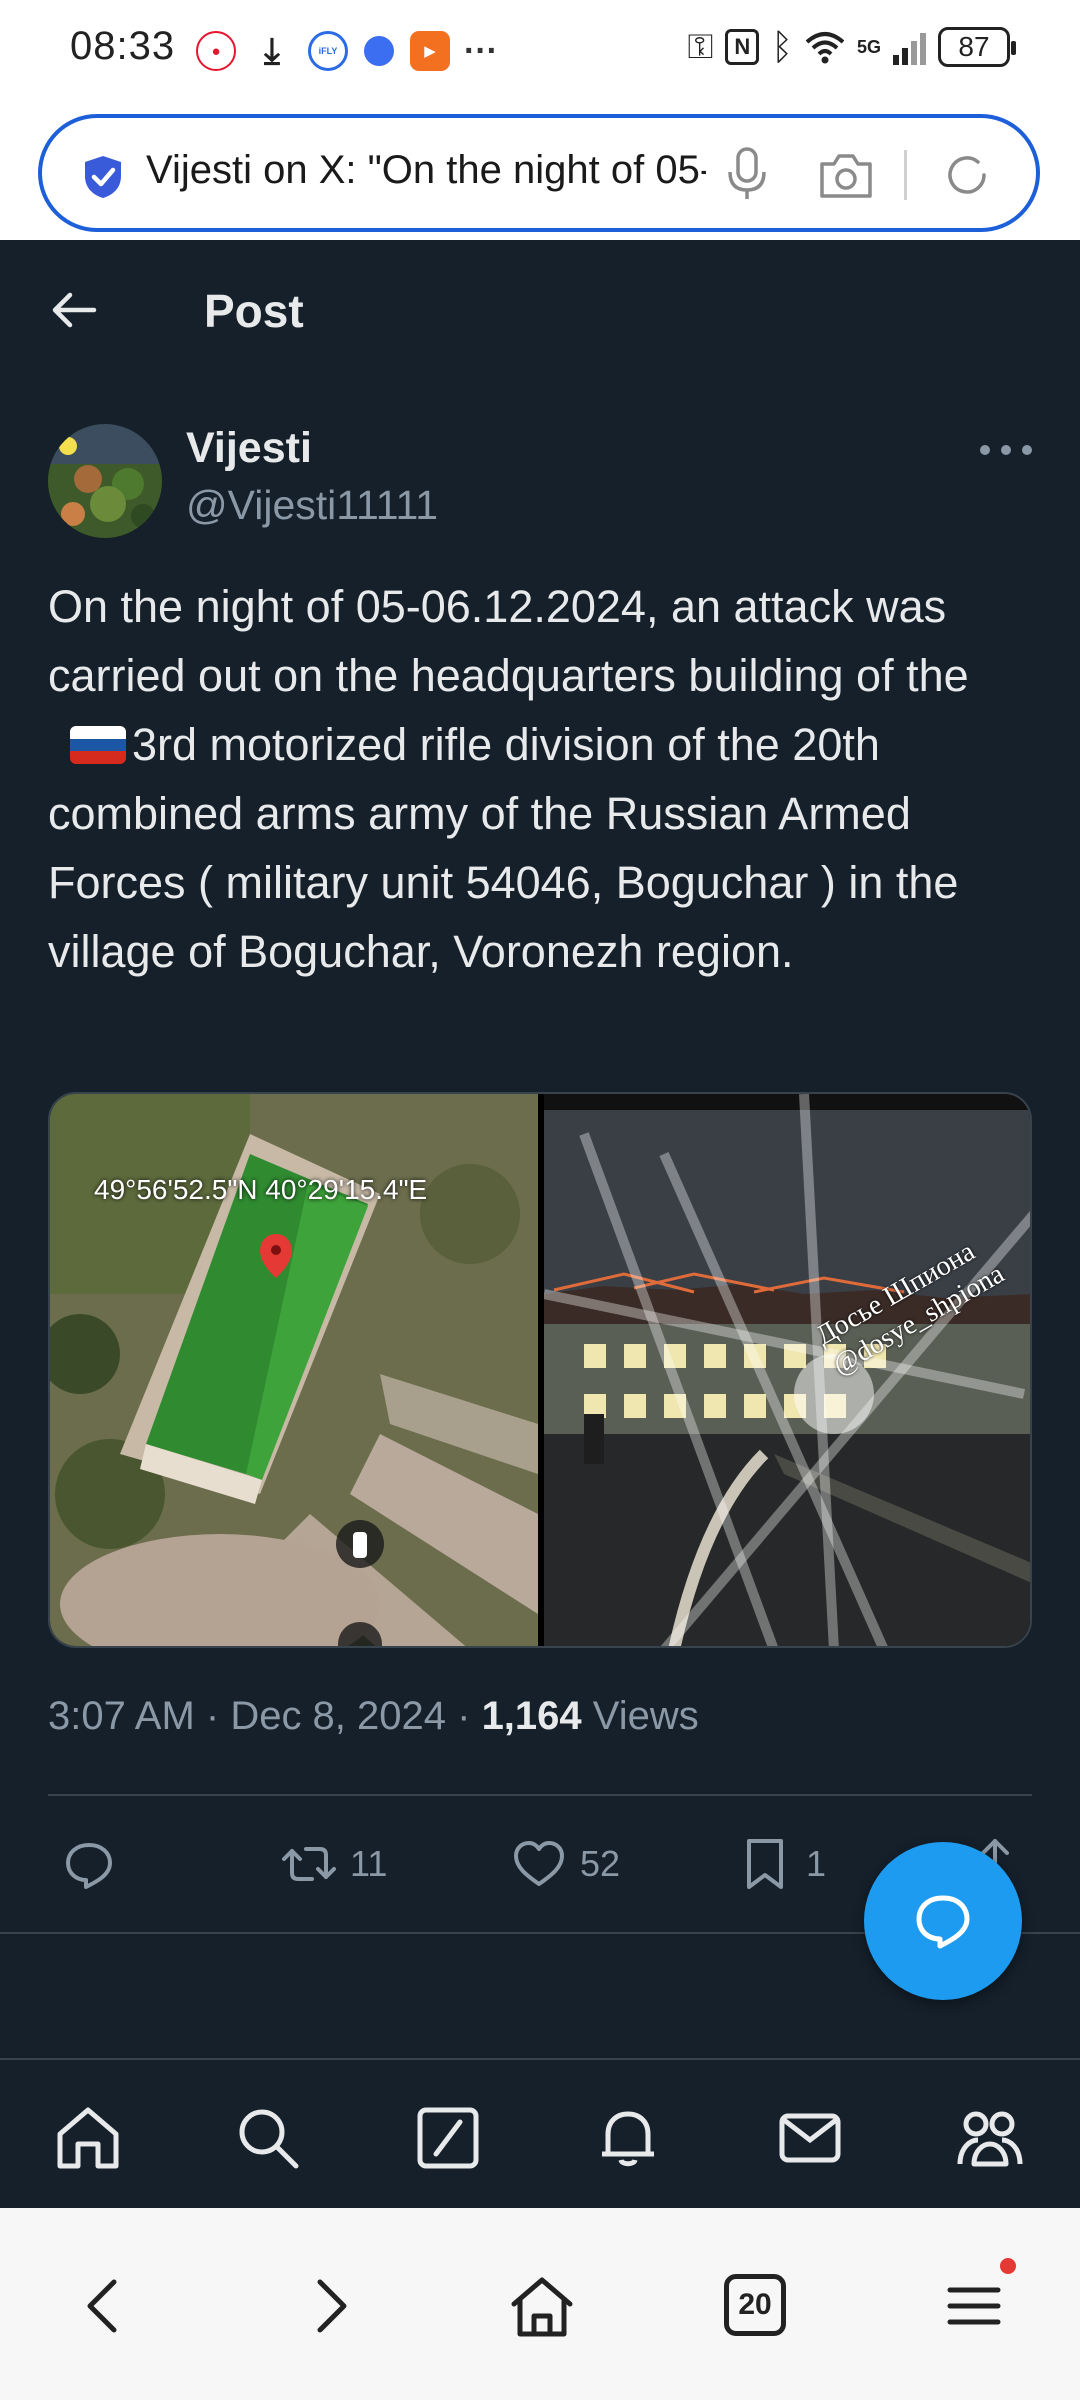 This screenshot has width=1080, height=2400. I want to click on like-button: 52, so click(566, 1864).